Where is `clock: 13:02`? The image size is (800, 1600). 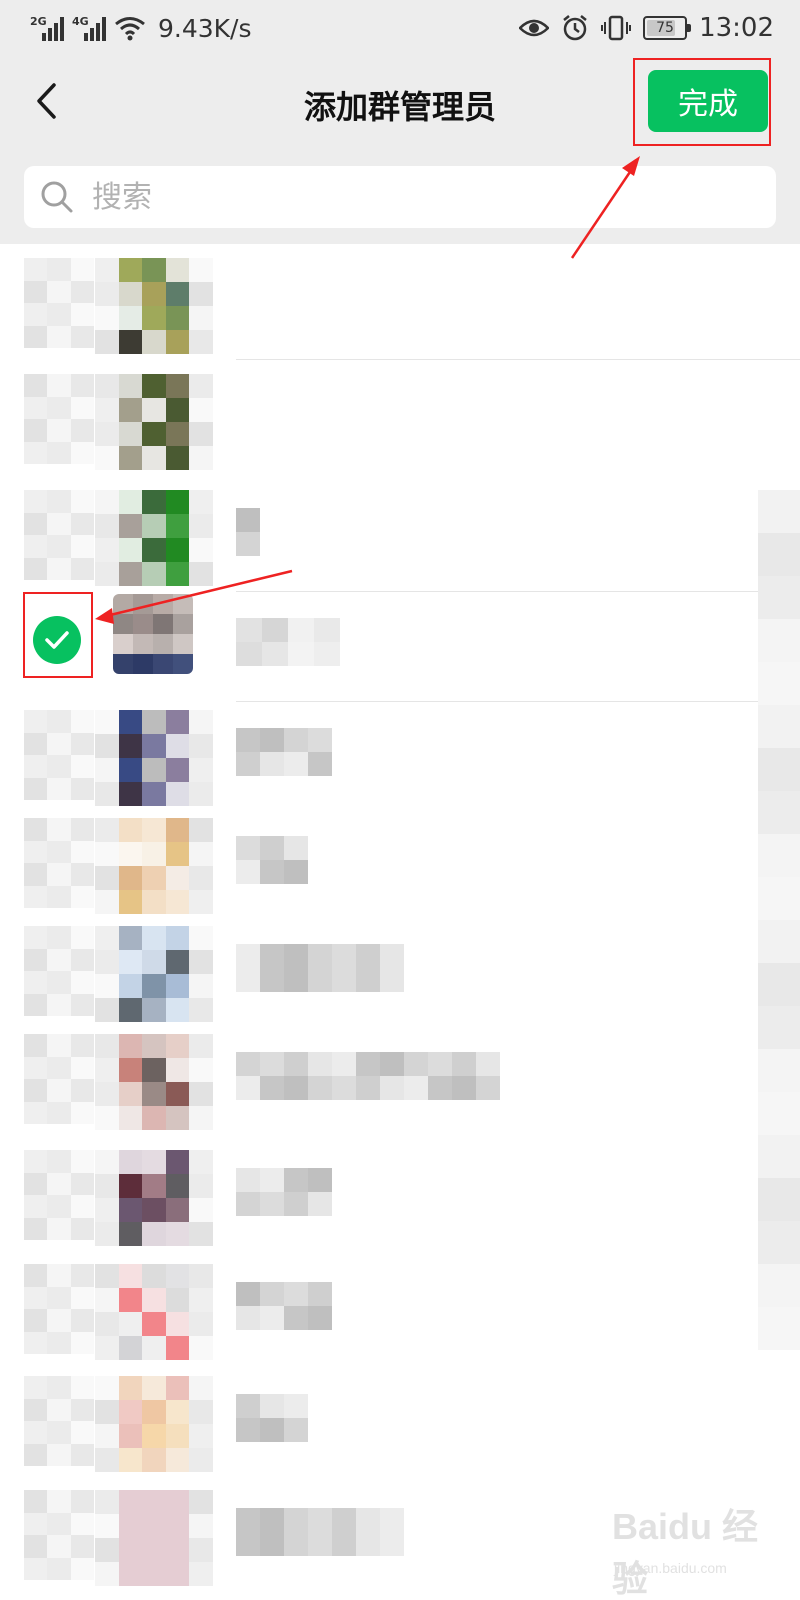
clock: 13:02 is located at coordinates (736, 28).